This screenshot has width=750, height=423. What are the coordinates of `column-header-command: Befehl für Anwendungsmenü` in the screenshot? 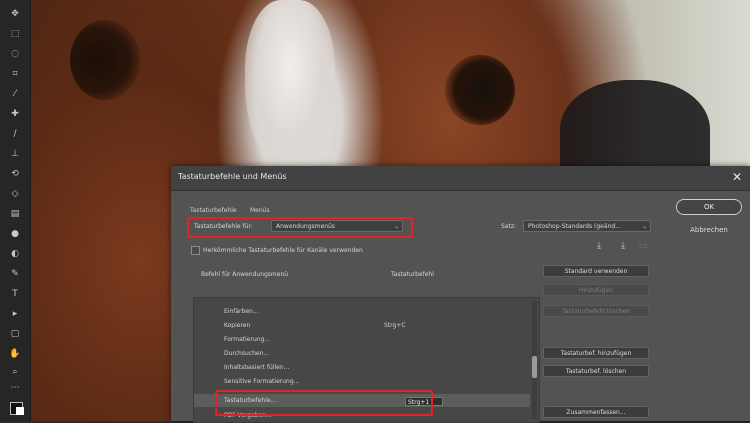 It's located at (245, 274).